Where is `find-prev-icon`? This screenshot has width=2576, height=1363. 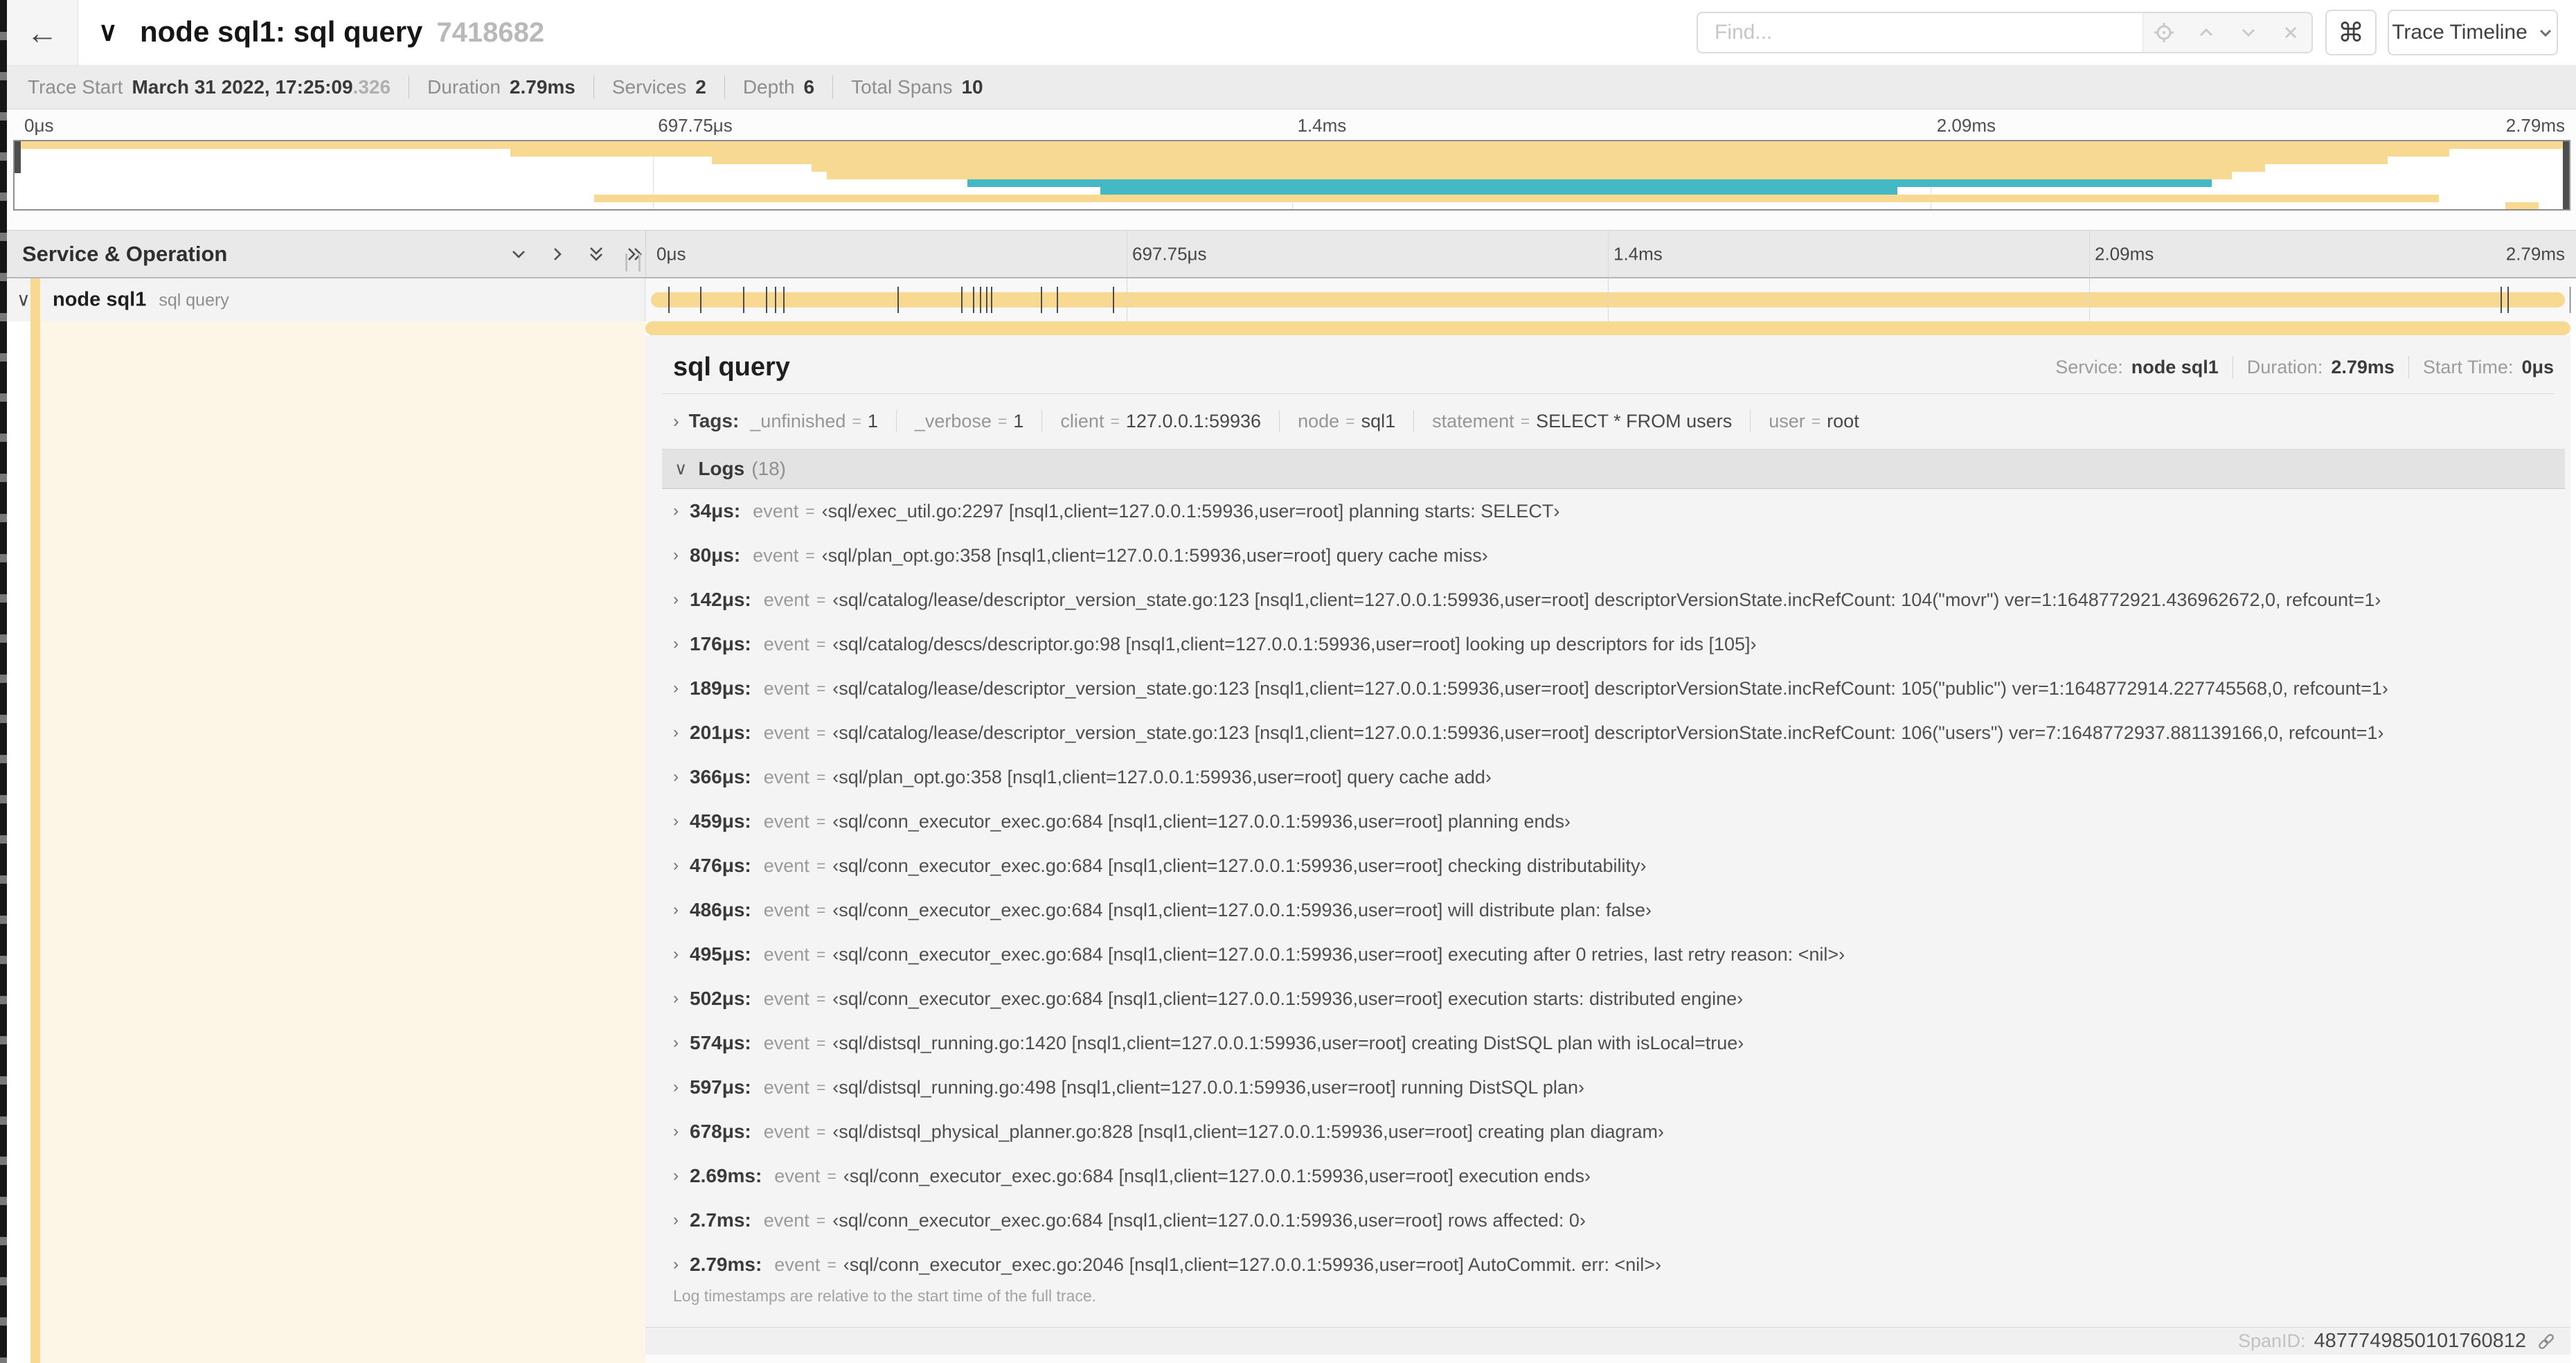
find-prev-icon is located at coordinates (2206, 33).